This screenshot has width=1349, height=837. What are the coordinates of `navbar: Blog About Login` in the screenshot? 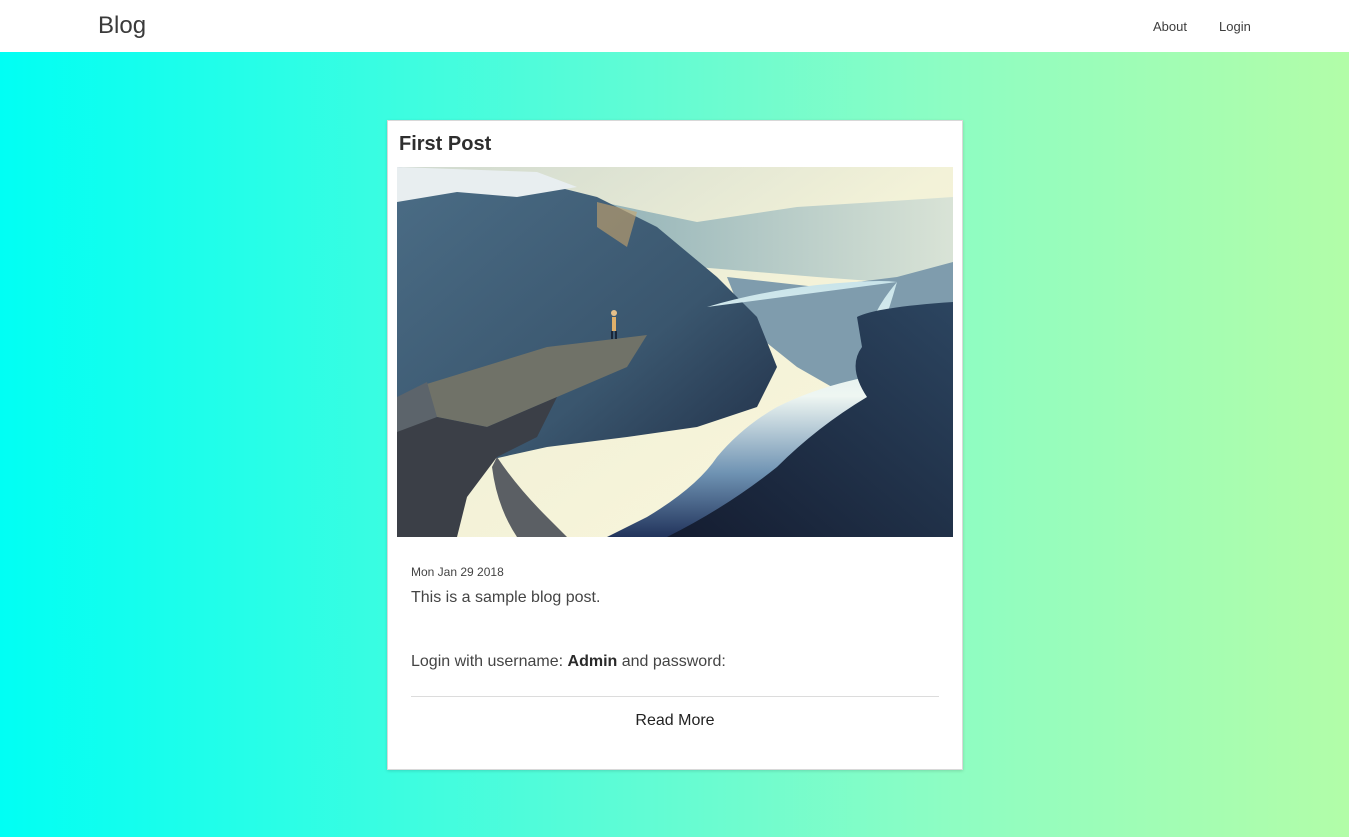 It's located at (674, 26).